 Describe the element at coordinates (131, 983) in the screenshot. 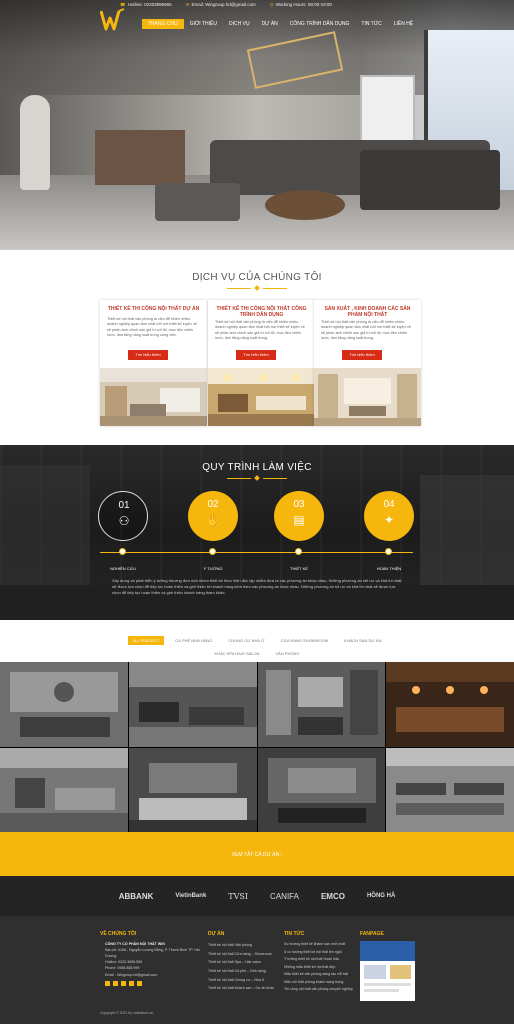

I see `instagram-icon` at that location.